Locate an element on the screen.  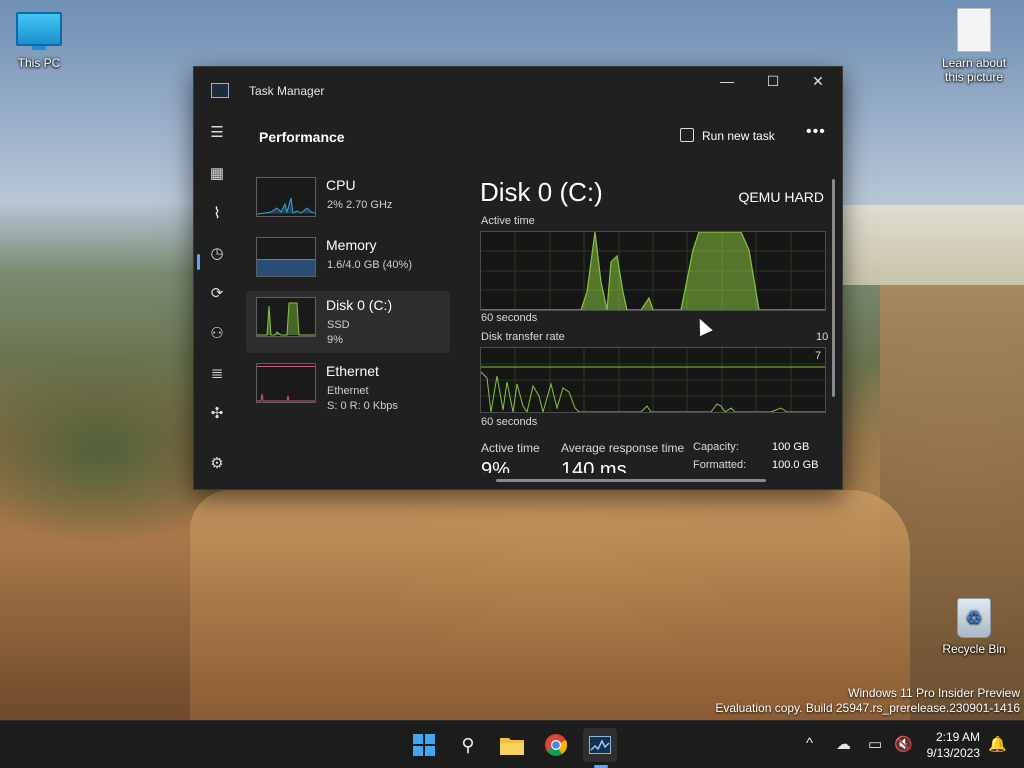
device-usage: 9% is located at coordinates (335, 340).